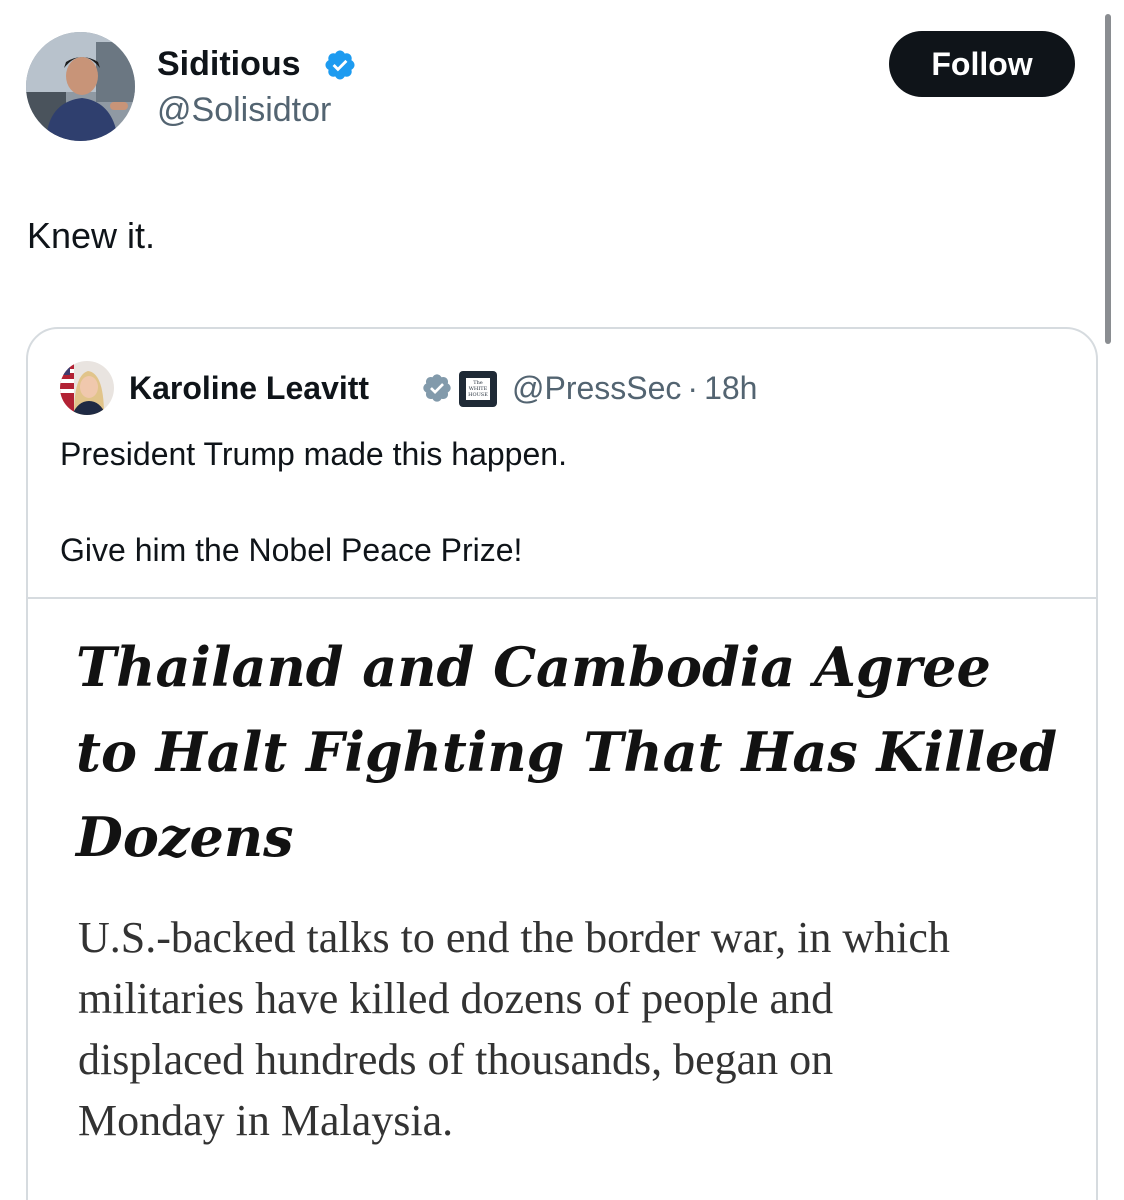 This screenshot has width=1124, height=1200. What do you see at coordinates (249, 388) in the screenshot?
I see `quoted-author-name: Karoline Leavitt` at bounding box center [249, 388].